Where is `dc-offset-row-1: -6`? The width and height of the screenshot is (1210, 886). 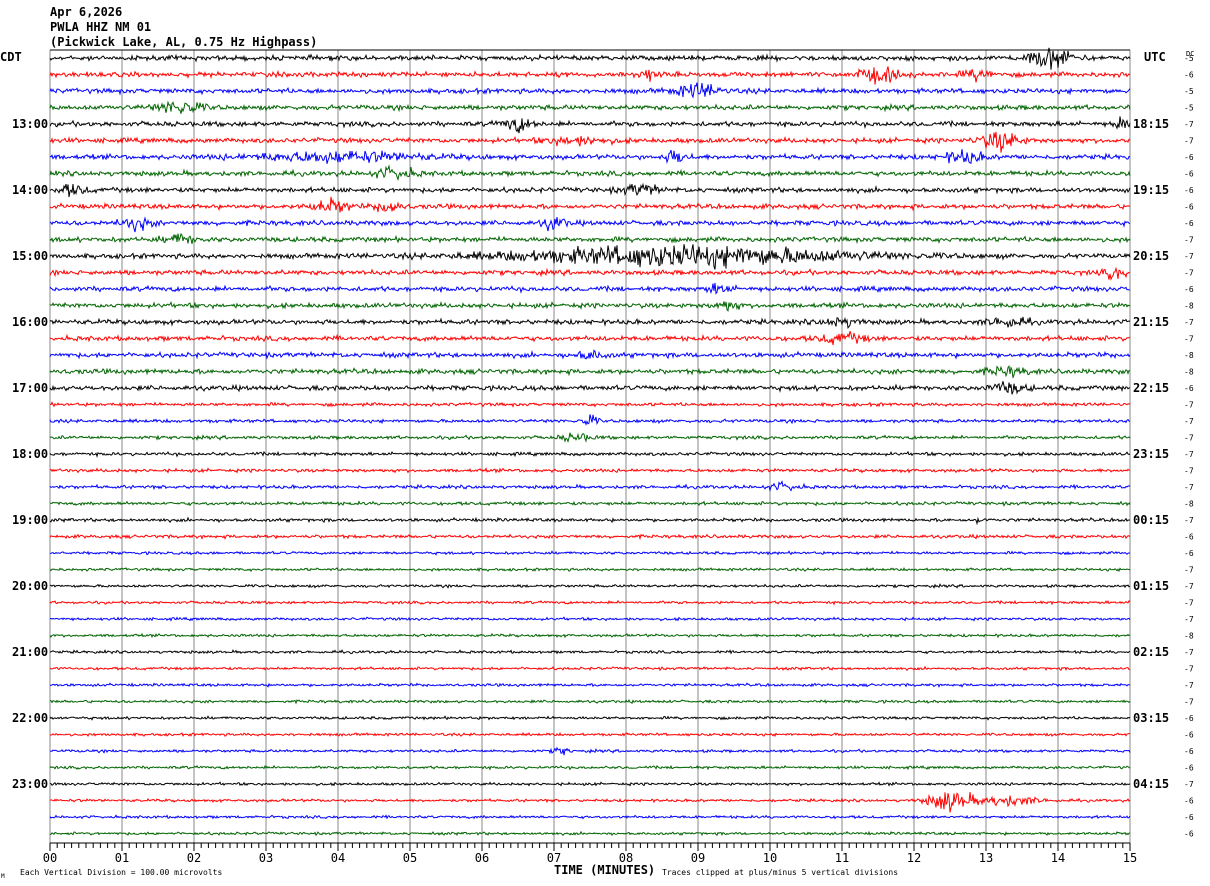 dc-offset-row-1: -6 is located at coordinates (1189, 75).